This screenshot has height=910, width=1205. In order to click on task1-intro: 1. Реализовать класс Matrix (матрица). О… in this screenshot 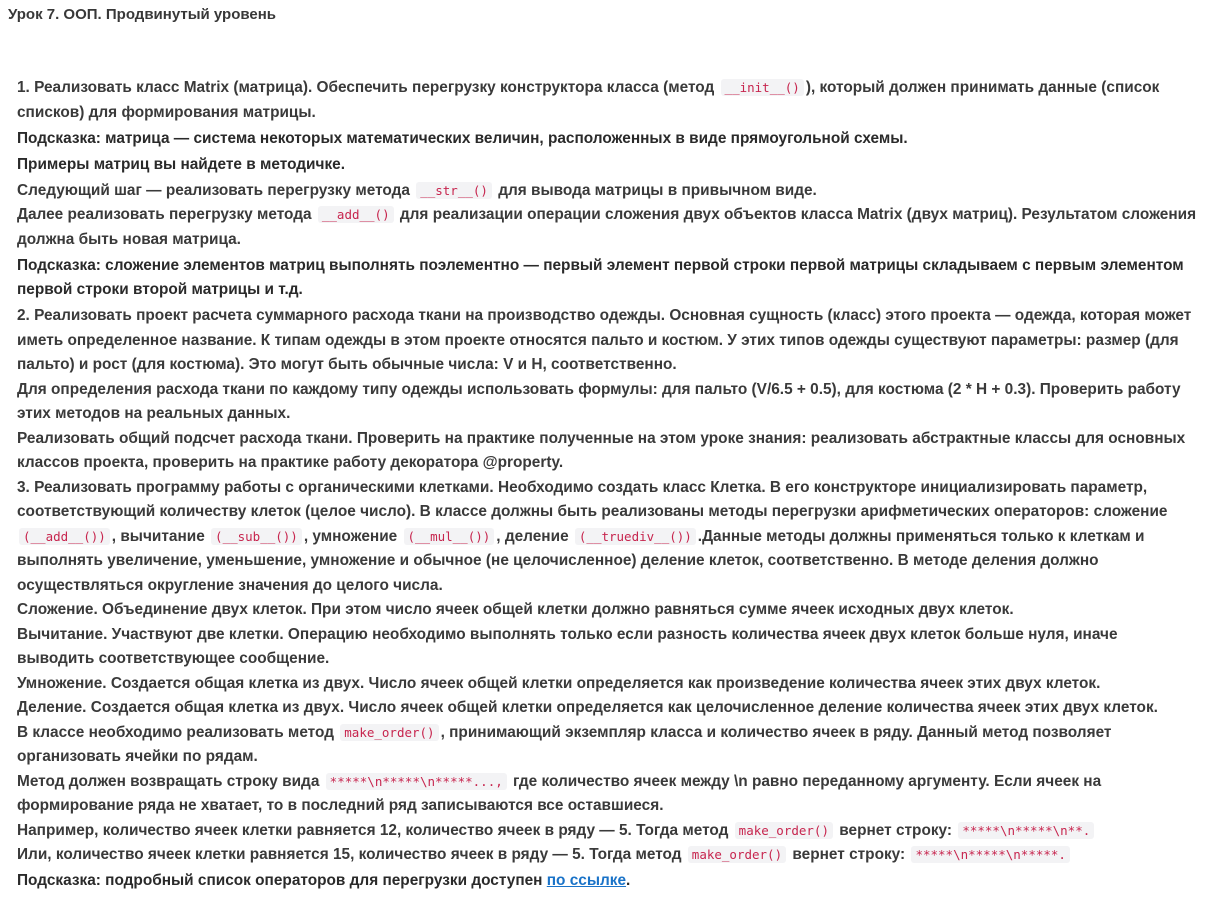, I will do `click(588, 100)`.